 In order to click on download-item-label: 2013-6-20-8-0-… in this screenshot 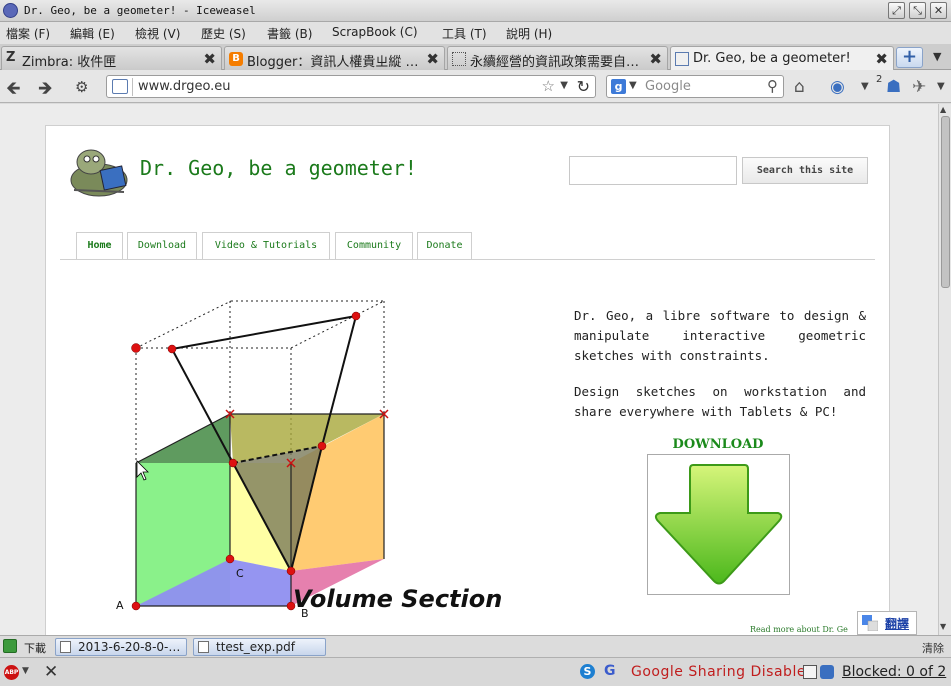, I will do `click(129, 647)`.